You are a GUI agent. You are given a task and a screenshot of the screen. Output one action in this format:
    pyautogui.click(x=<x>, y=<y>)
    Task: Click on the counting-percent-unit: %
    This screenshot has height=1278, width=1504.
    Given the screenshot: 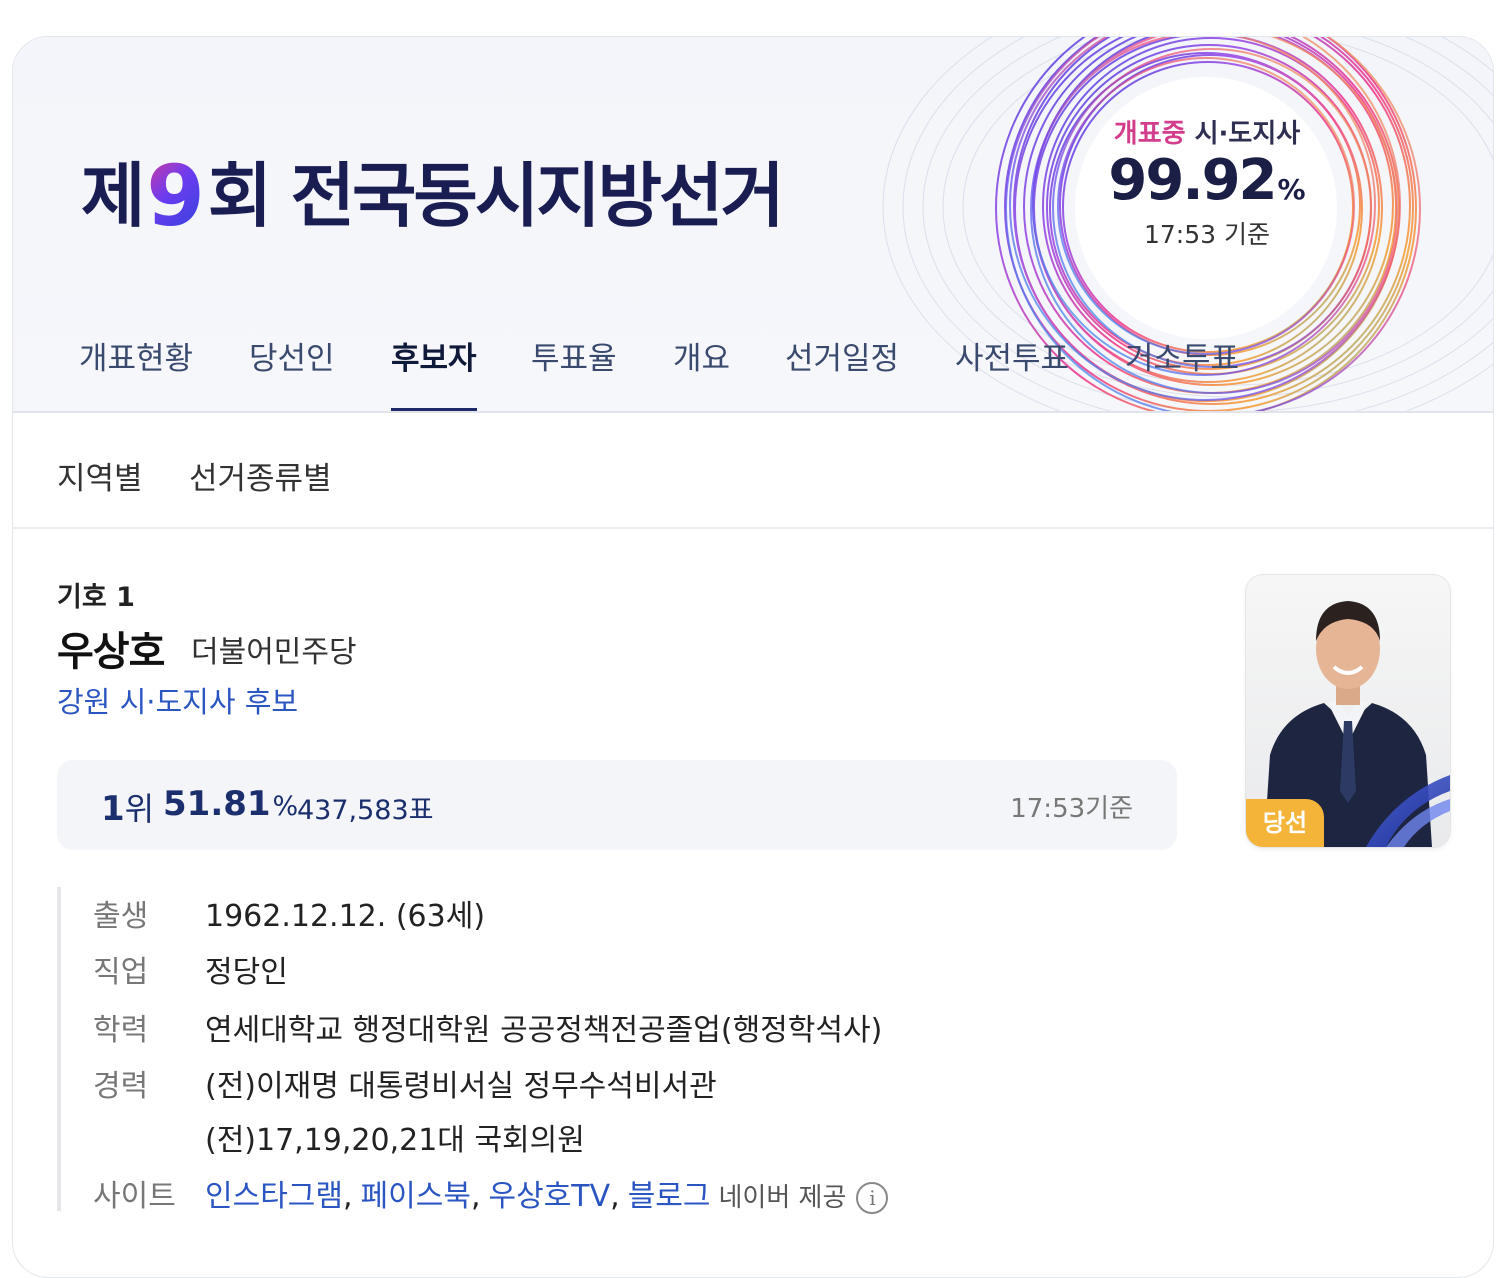 What is the action you would take?
    pyautogui.click(x=1291, y=189)
    